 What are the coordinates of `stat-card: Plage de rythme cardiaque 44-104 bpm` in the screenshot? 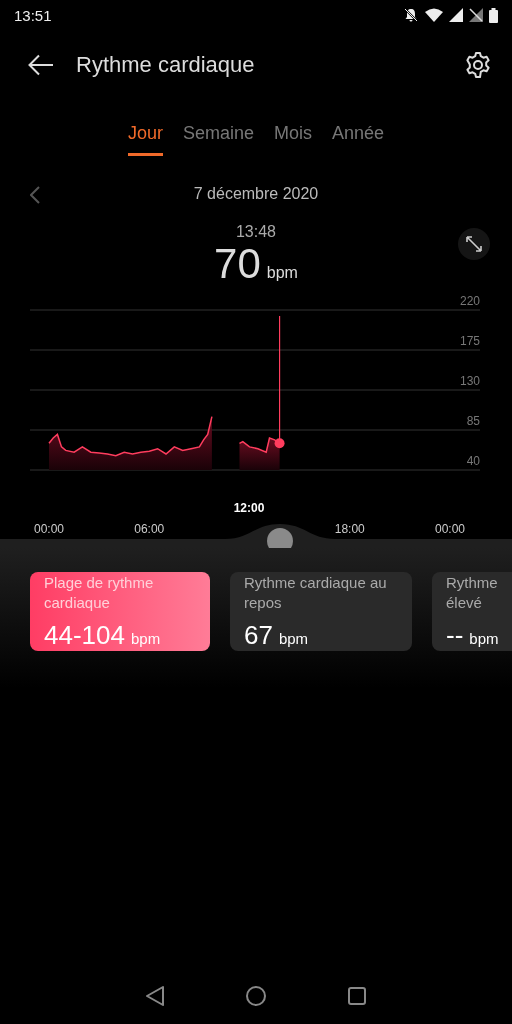 It's located at (120, 611).